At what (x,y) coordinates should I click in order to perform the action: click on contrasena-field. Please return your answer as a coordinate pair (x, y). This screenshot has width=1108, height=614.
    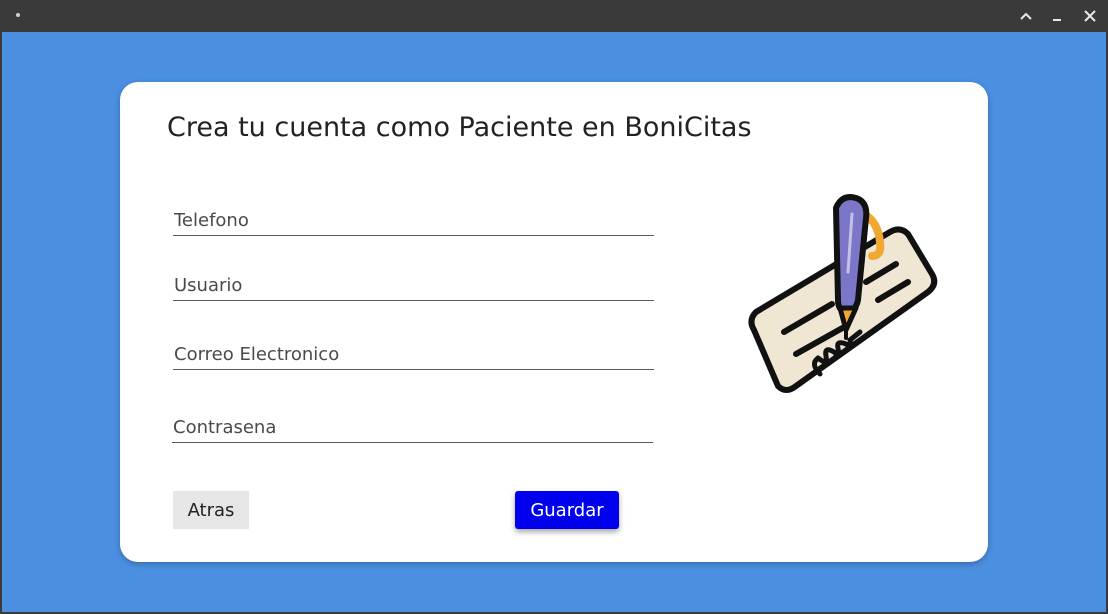
    Looking at the image, I should click on (412, 424).